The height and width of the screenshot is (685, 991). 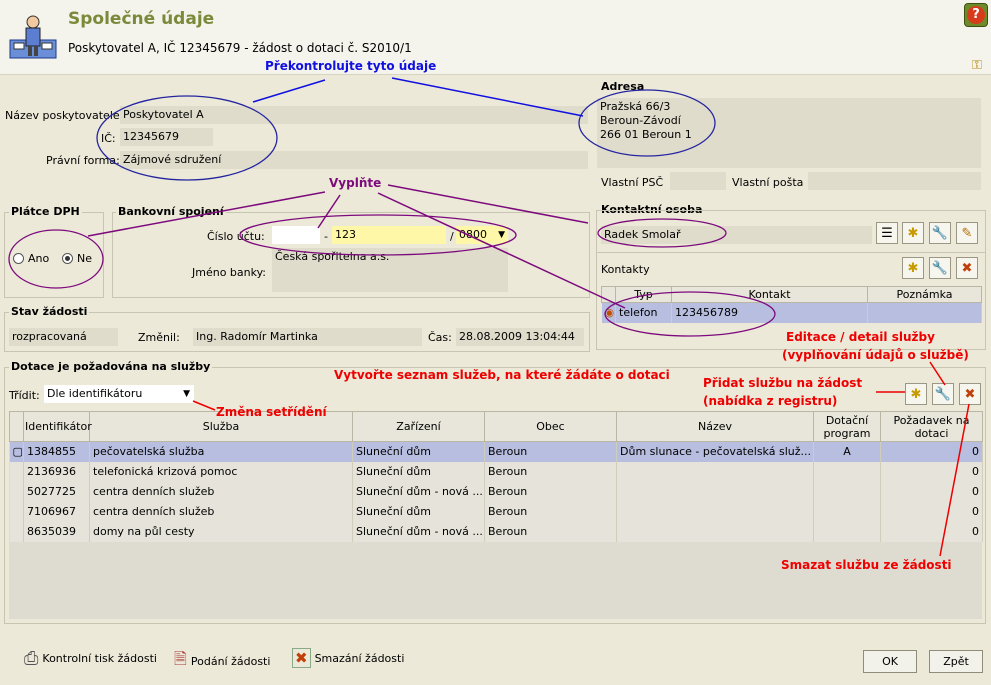 I want to click on bank-code-value: 0800, so click(x=473, y=234).